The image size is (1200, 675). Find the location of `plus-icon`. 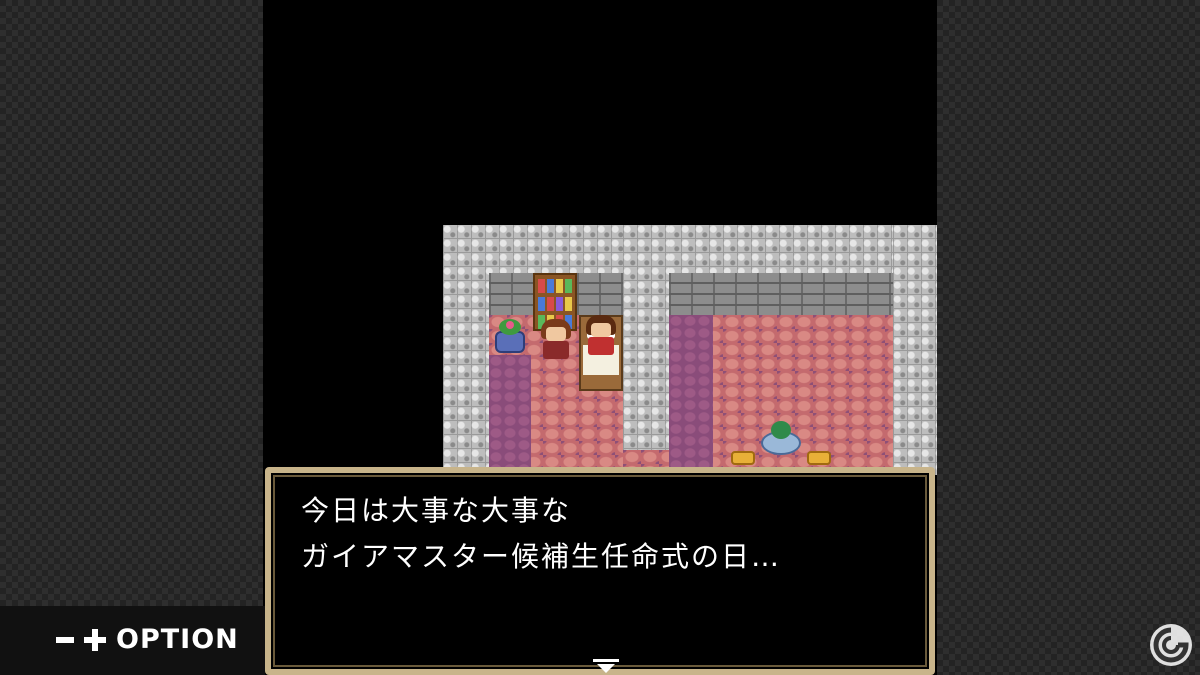

plus-icon is located at coordinates (95, 640).